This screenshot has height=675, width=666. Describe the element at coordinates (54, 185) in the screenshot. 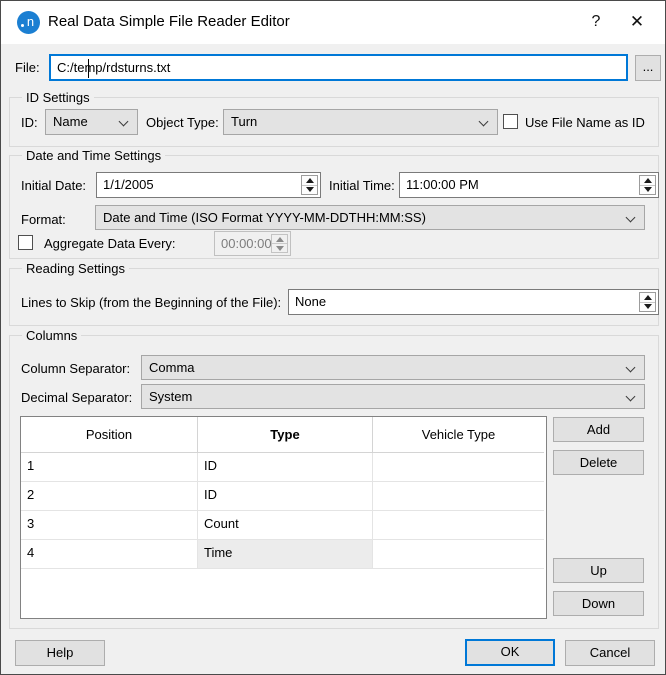

I see `initial-date-label: Initial Date:` at that location.